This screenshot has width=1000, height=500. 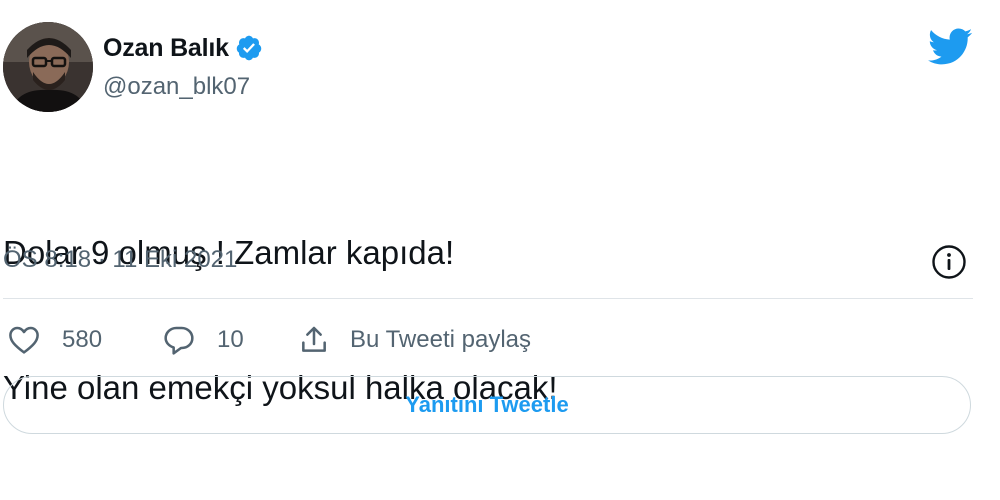 What do you see at coordinates (949, 262) in the screenshot?
I see `info-icon` at bounding box center [949, 262].